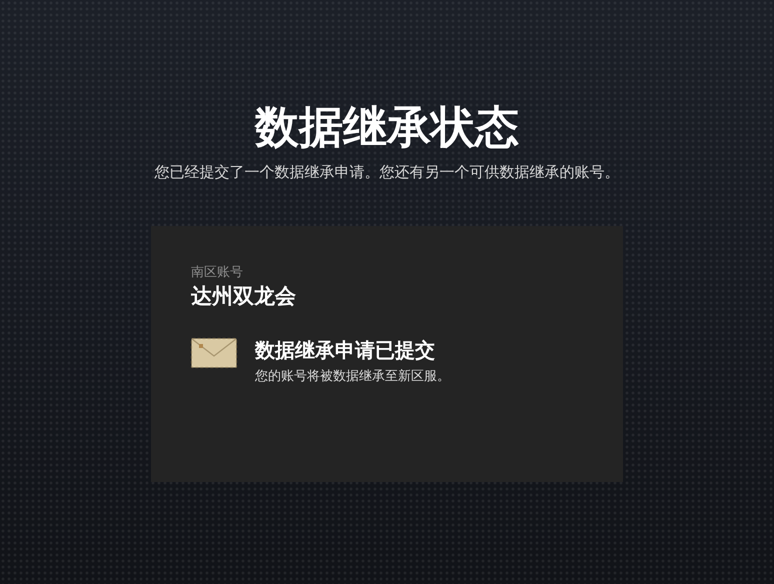  Describe the element at coordinates (352, 377) in the screenshot. I see `status-description: 您的账号将被数据继承至新区服。` at that location.